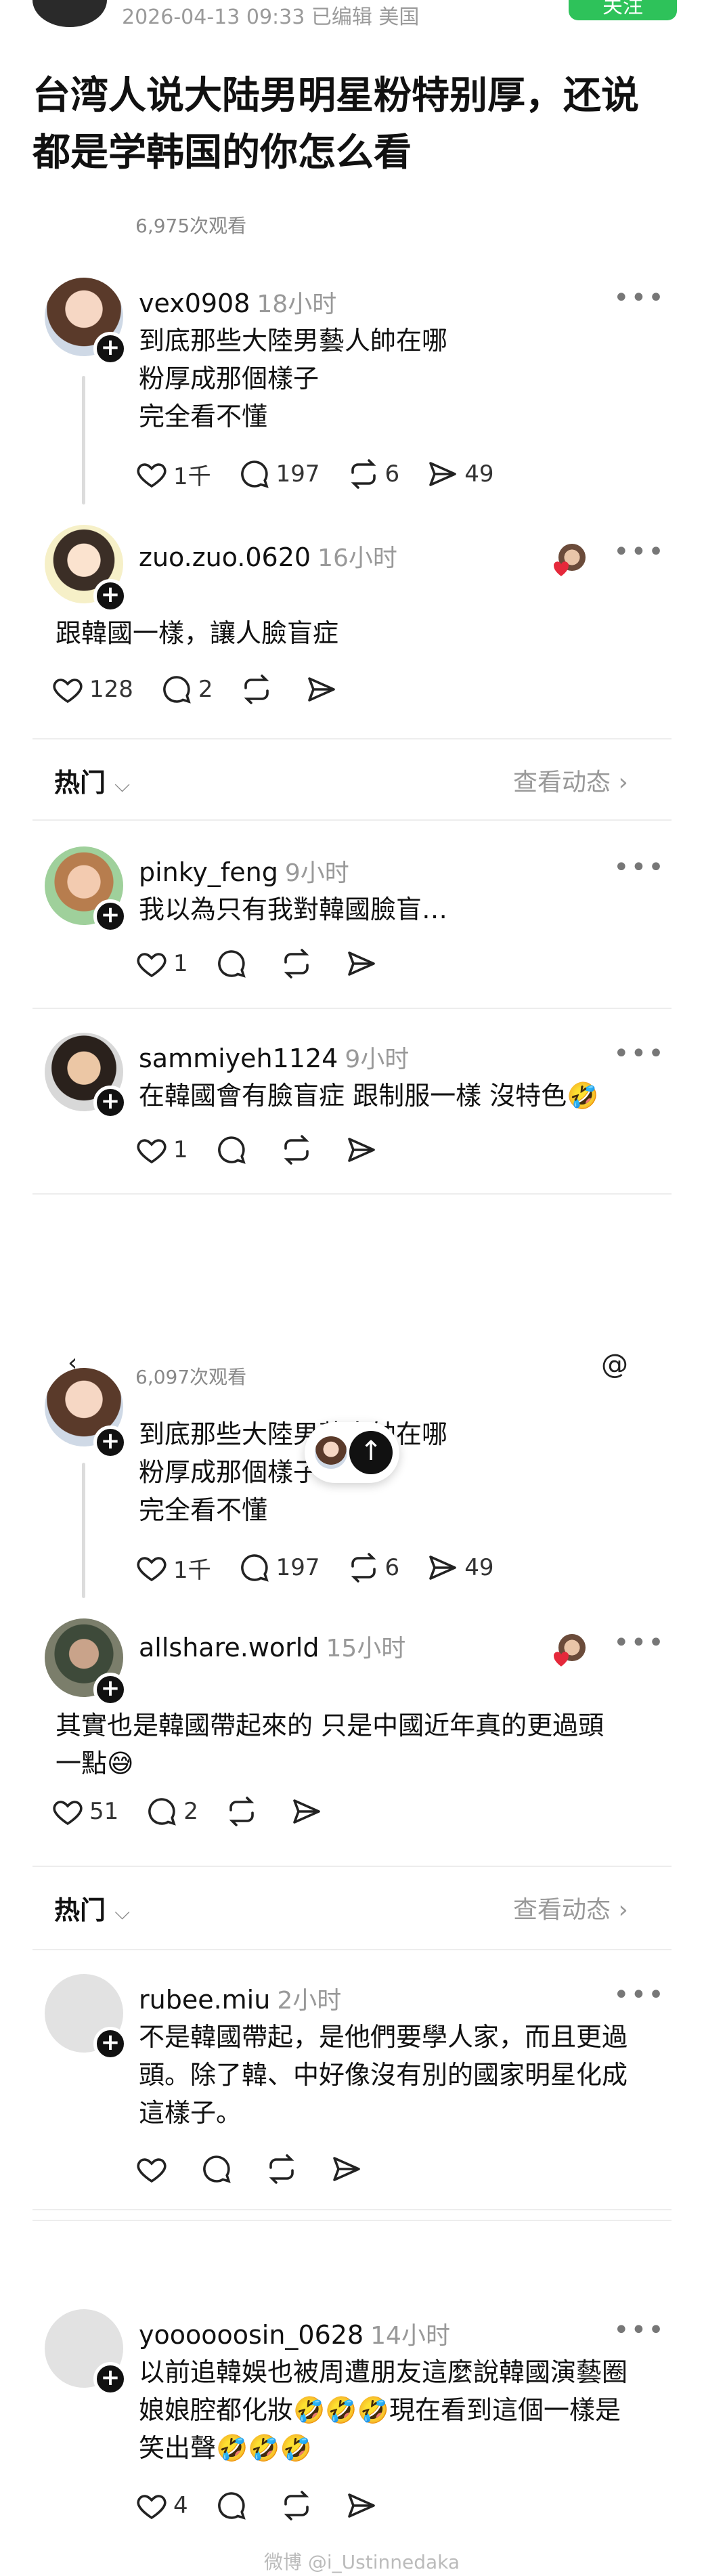 Image resolution: width=704 pixels, height=2576 pixels. What do you see at coordinates (623, 10) in the screenshot?
I see `follow-button: 关注` at bounding box center [623, 10].